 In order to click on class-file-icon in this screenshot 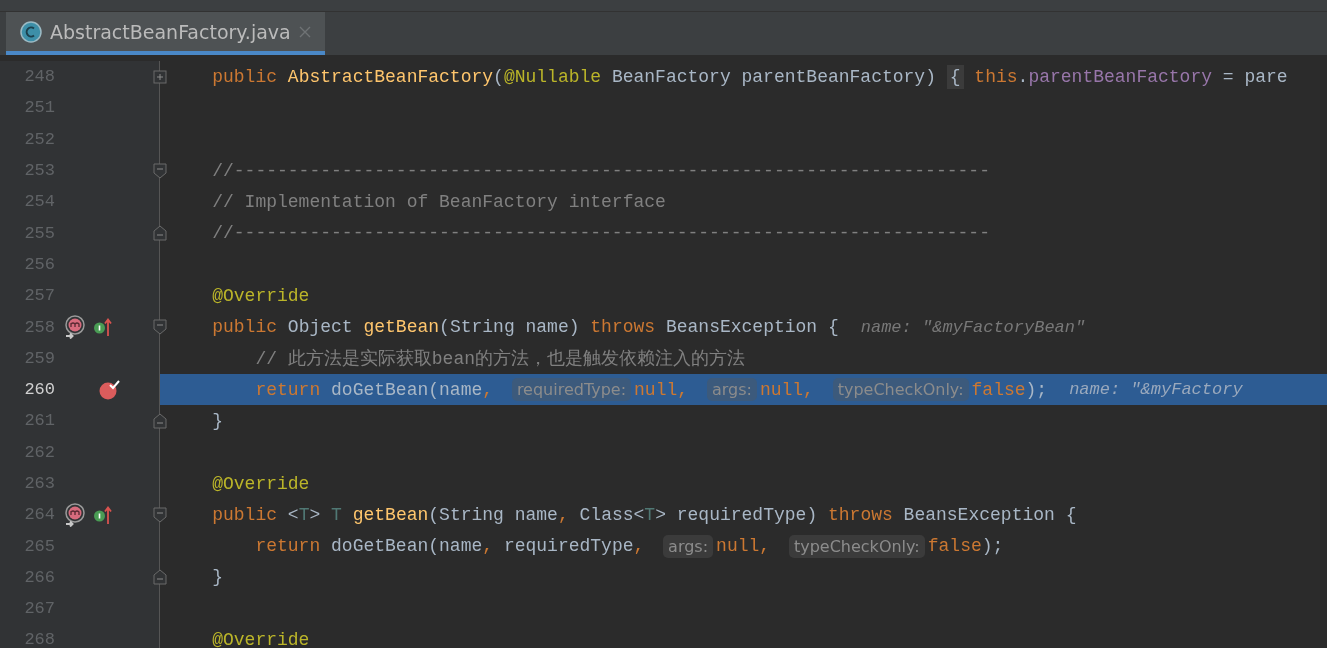, I will do `click(31, 31)`.